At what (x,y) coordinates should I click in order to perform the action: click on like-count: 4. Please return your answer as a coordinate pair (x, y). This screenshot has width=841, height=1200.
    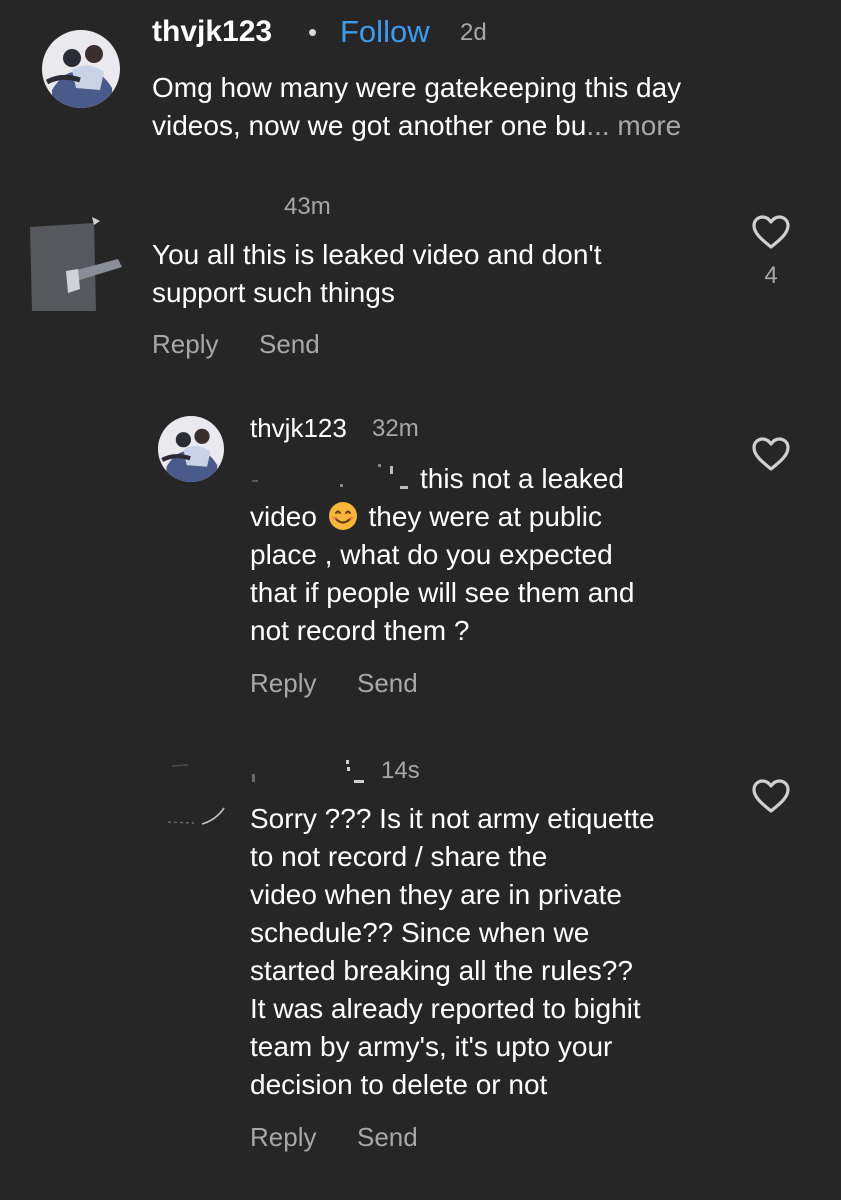
    Looking at the image, I should click on (771, 275).